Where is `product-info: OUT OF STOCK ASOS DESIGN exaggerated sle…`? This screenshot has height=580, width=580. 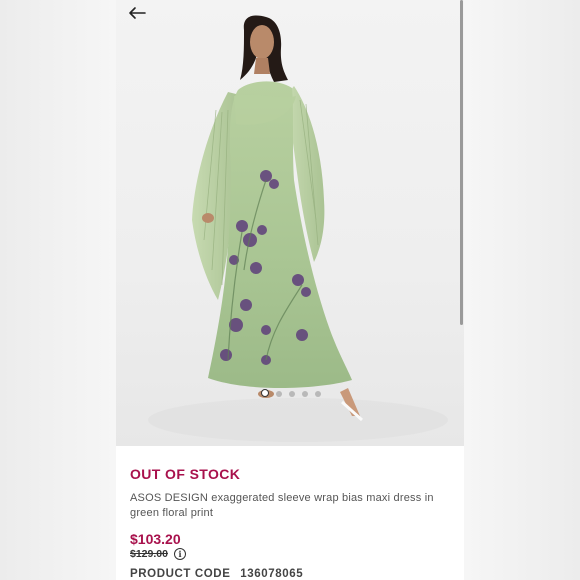
product-info: OUT OF STOCK ASOS DESIGN exaggerated sle… is located at coordinates (292, 513).